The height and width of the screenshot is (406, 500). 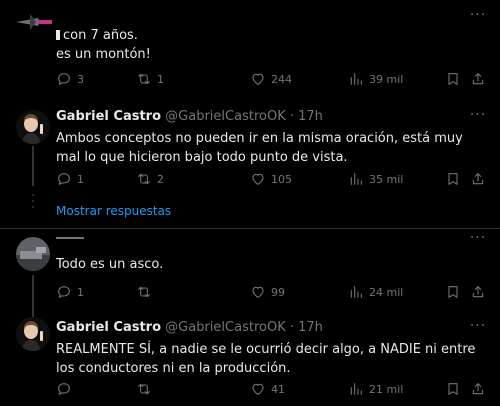 What do you see at coordinates (110, 264) in the screenshot?
I see `post-text: Todo es un asco.` at bounding box center [110, 264].